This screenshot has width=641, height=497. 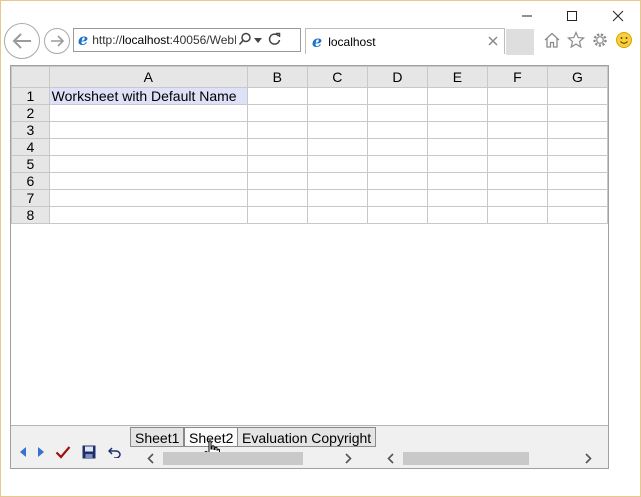 I want to click on minimize-button, so click(x=527, y=16).